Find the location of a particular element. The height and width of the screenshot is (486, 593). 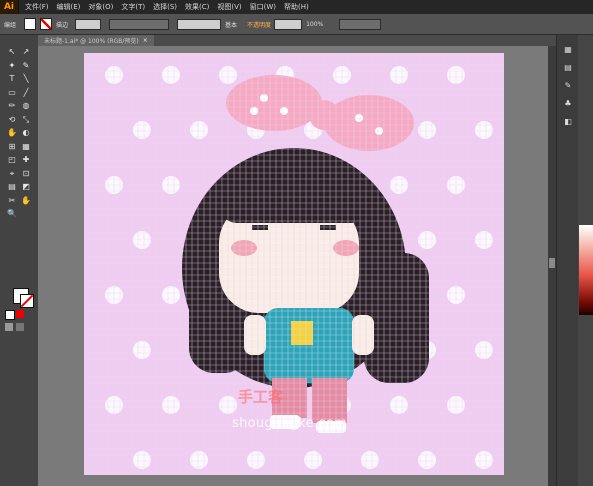

close-tab-icon: × is located at coordinates (145, 40).